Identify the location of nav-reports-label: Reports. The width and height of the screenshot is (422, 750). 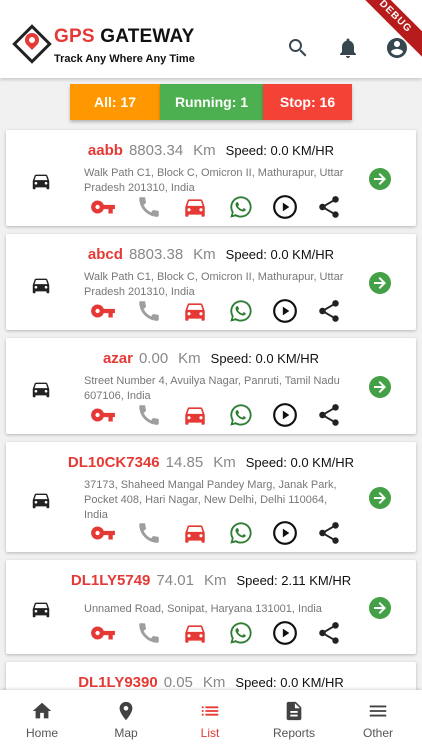
(294, 733).